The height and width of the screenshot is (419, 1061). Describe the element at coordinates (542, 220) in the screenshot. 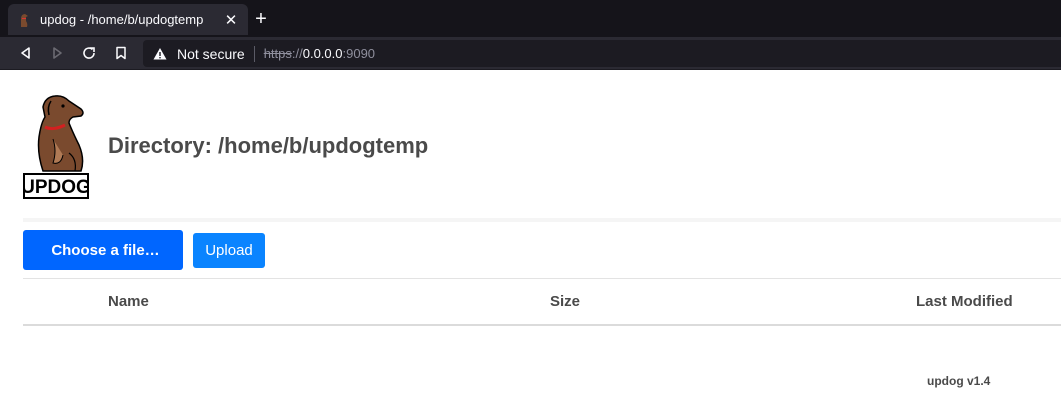

I see `header-divider` at that location.